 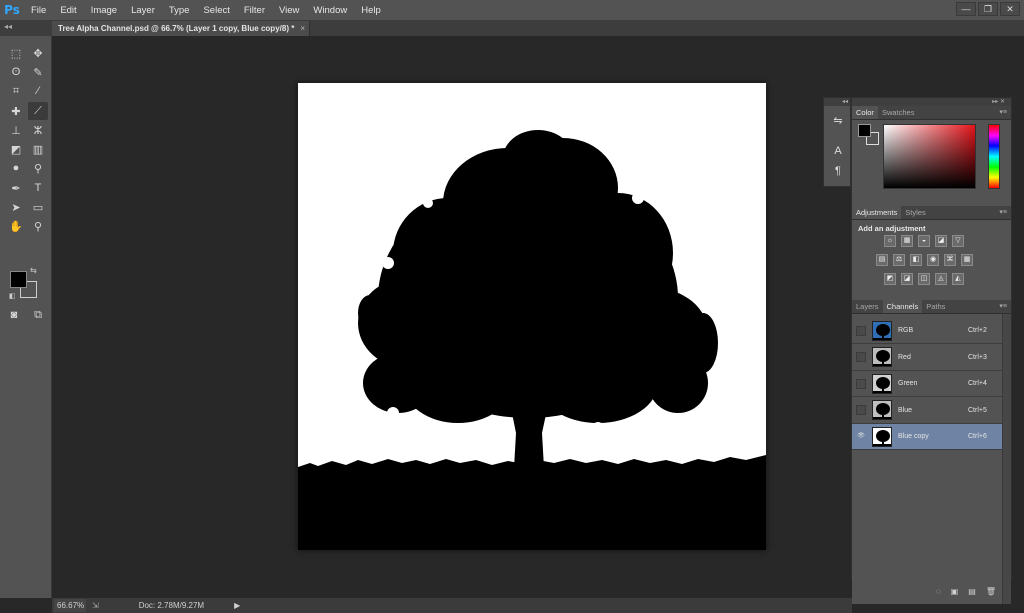 I want to click on adjustment-row2-3-icon: ◉, so click(x=933, y=260).